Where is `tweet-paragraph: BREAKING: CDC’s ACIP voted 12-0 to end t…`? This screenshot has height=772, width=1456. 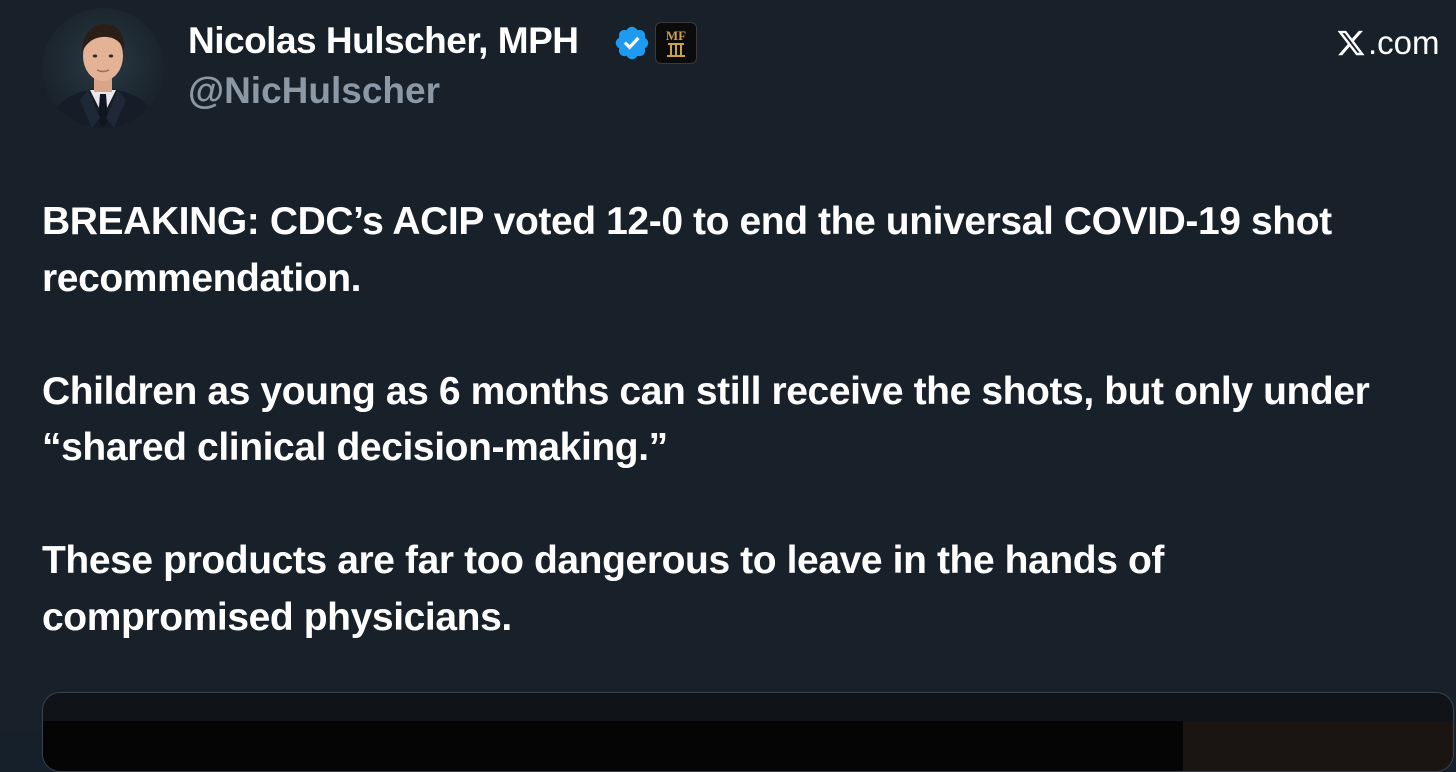
tweet-paragraph: BREAKING: CDC’s ACIP voted 12-0 to end t… is located at coordinates (687, 250).